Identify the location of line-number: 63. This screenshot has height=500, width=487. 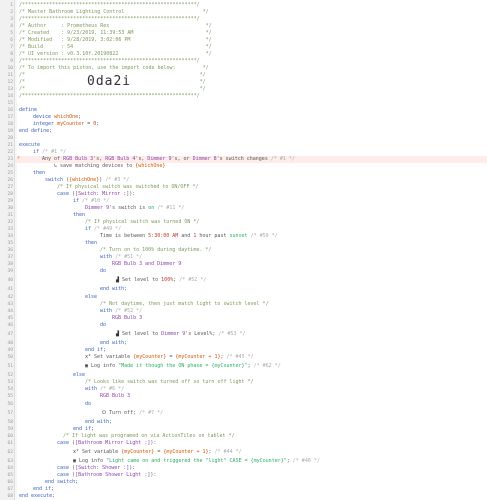
(10, 461).